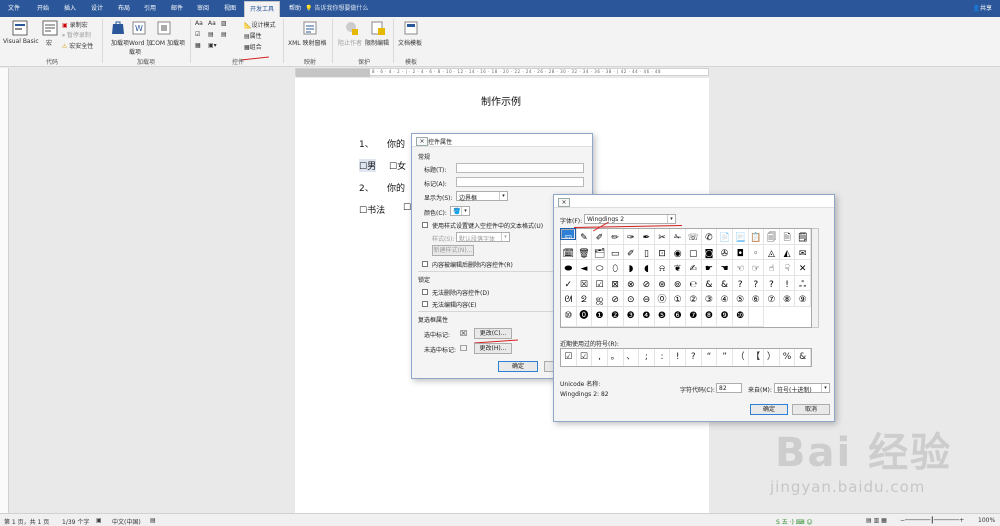  I want to click on symbol-cell: ❷, so click(615, 317).